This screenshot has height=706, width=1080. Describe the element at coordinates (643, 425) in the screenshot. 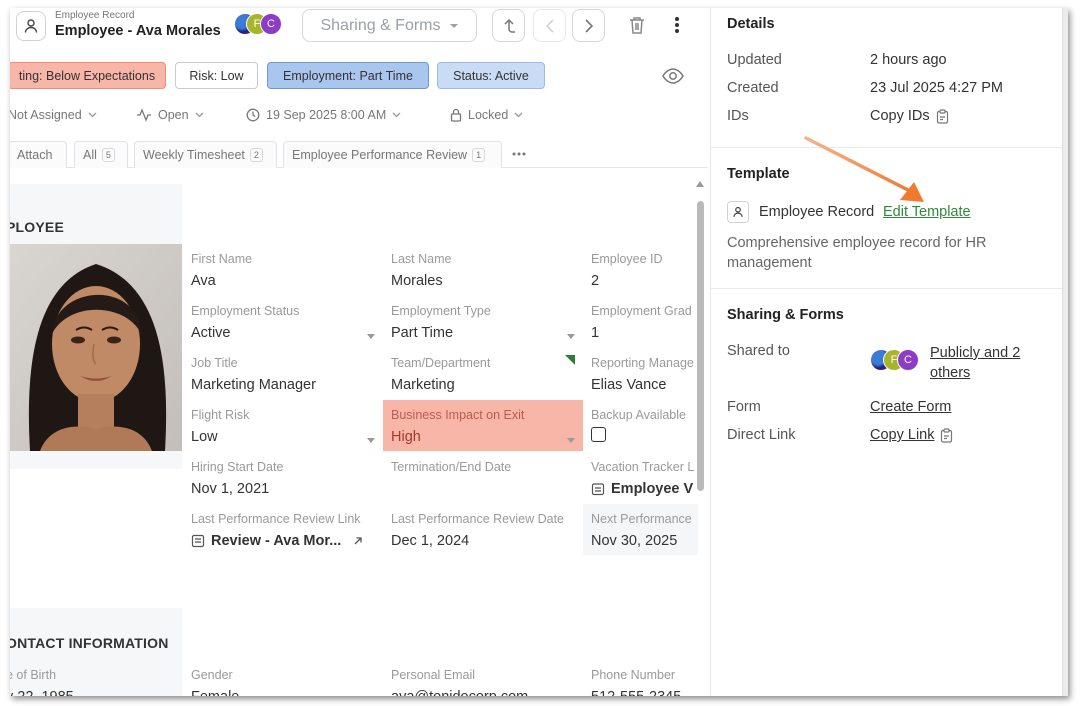

I see `field-backup-available: Backup Available` at that location.